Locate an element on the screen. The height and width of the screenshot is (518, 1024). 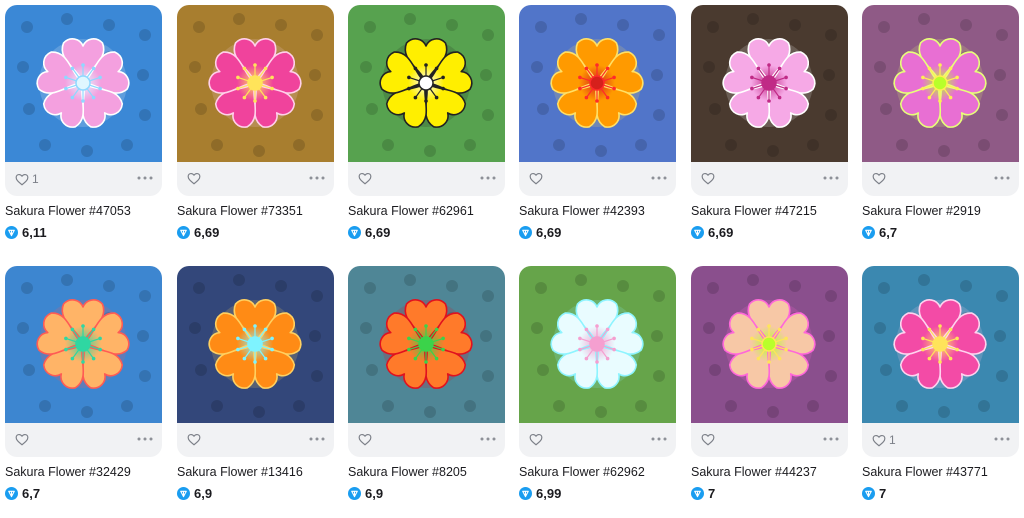
nft-title: Sakura Flower #47215 is located at coordinates (754, 211).